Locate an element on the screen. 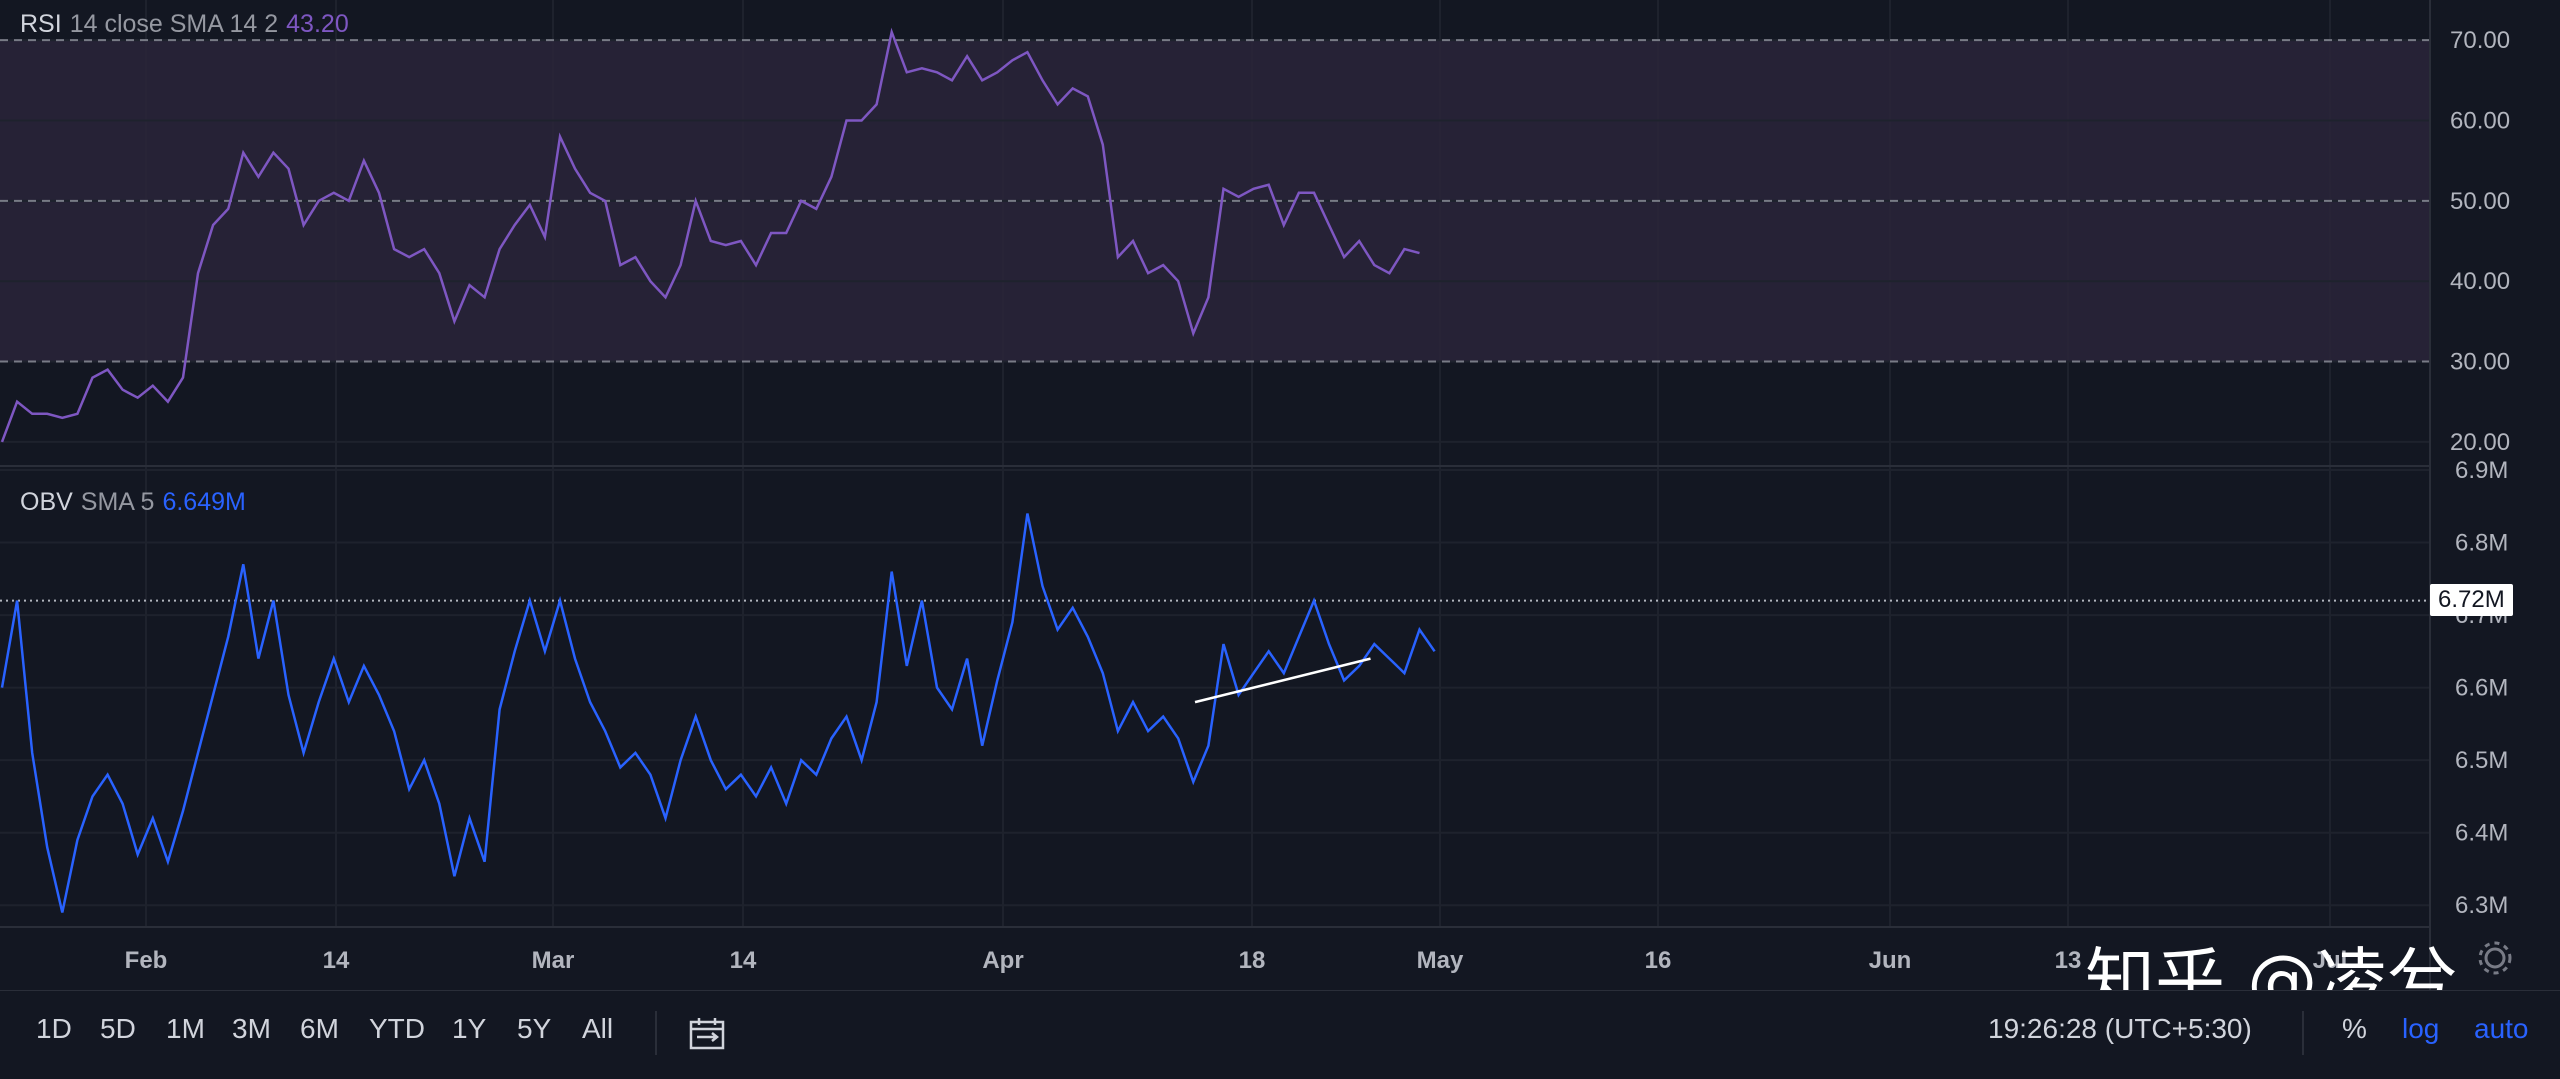  rsi-tick-label: 20.00 is located at coordinates (2480, 442).